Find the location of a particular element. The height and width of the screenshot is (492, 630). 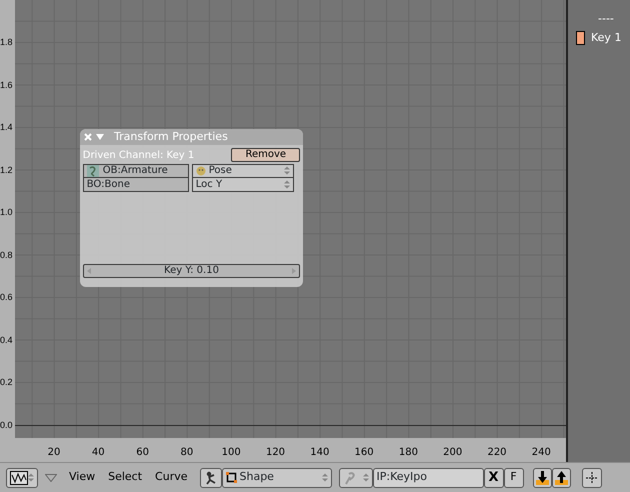

paste-up-icon is located at coordinates (561, 477).